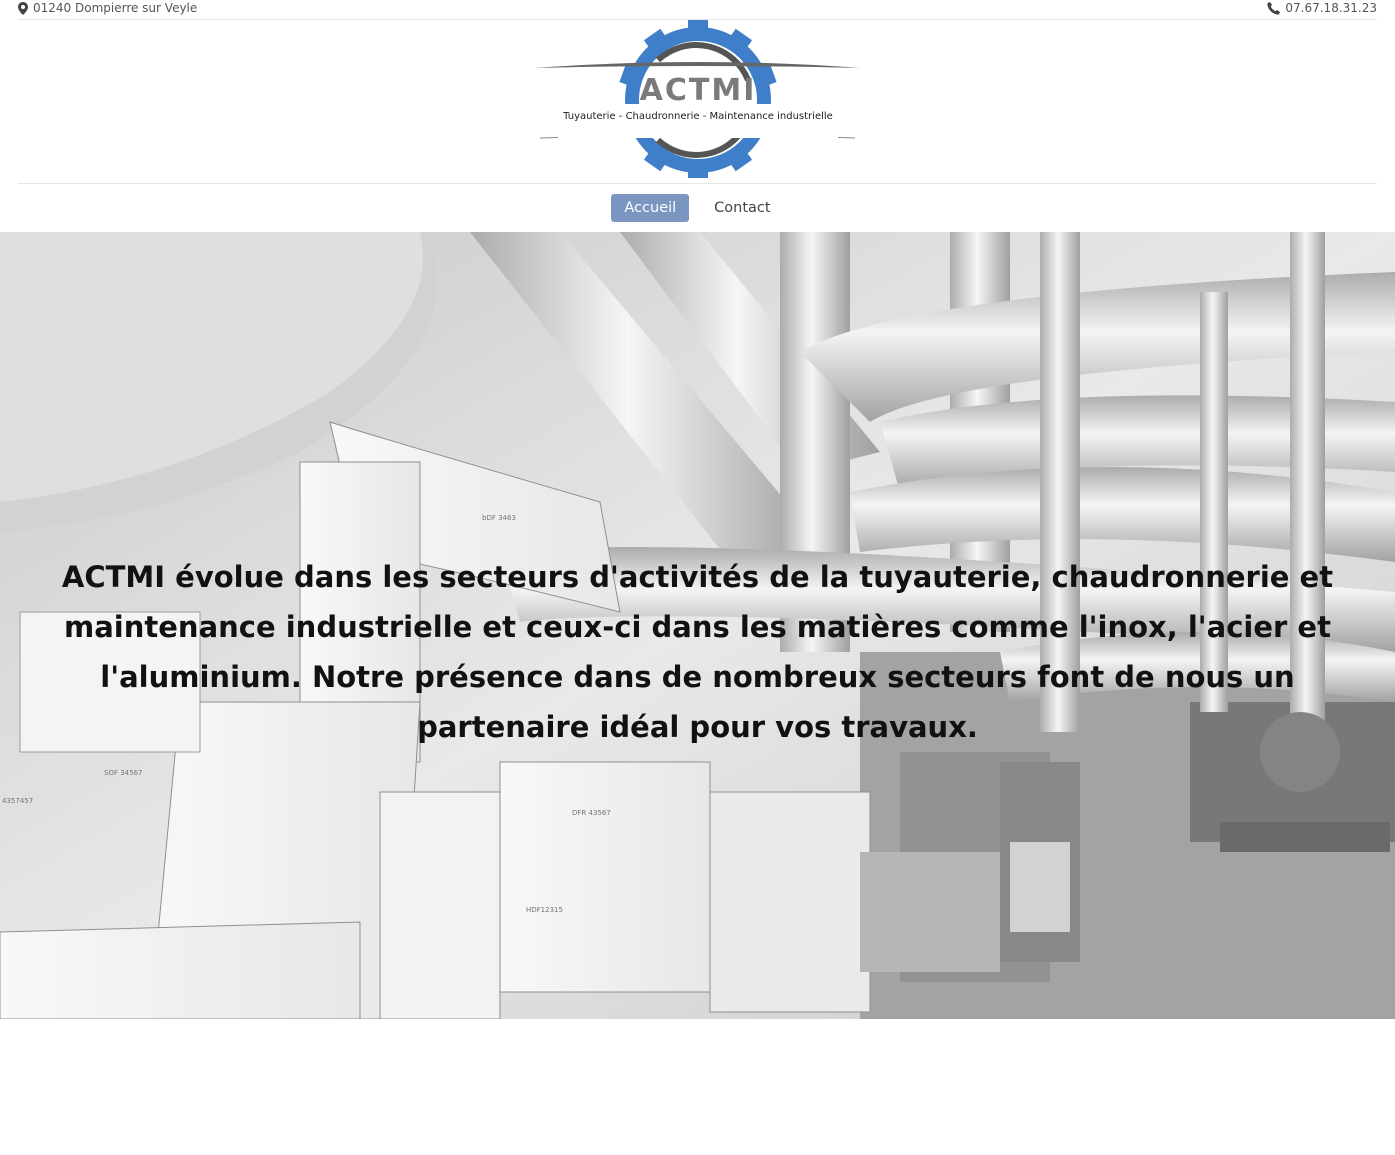  Describe the element at coordinates (1331, 8) in the screenshot. I see `phone-number: 07.67.18.31.23` at that location.